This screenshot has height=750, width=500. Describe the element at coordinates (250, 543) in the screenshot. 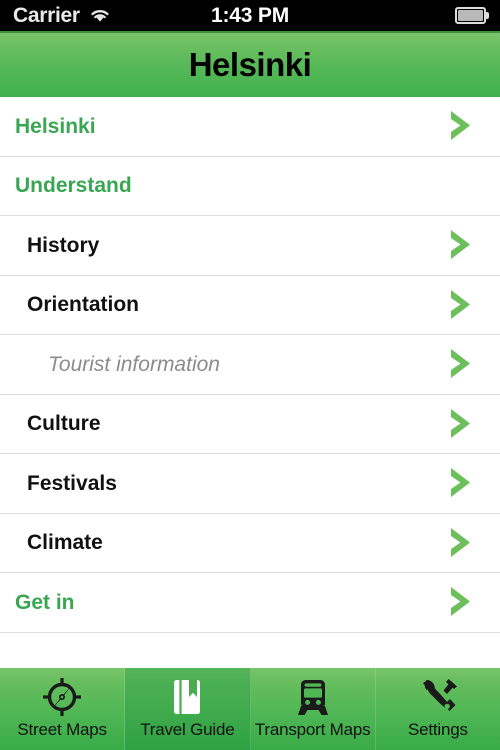

I see `list-item: Climate` at that location.